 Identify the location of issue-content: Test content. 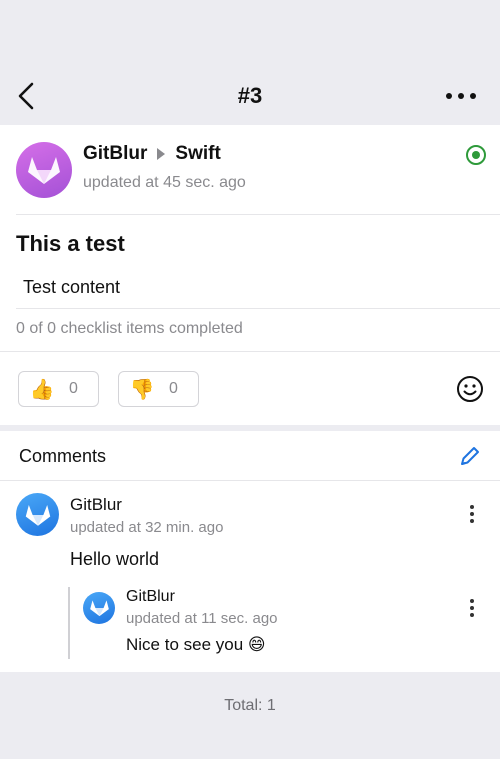
(72, 287).